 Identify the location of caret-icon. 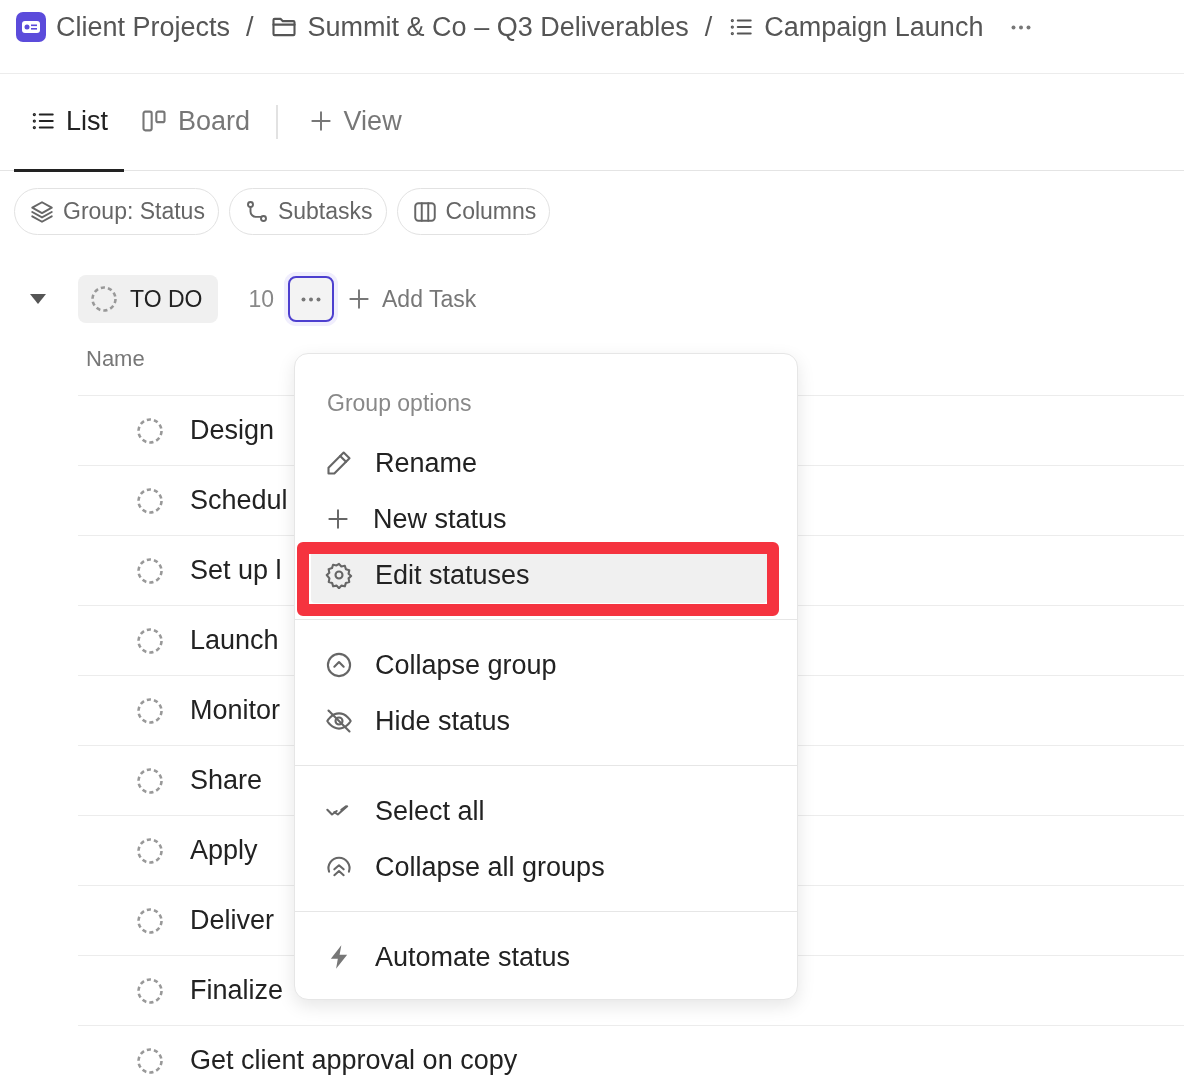
(38, 299).